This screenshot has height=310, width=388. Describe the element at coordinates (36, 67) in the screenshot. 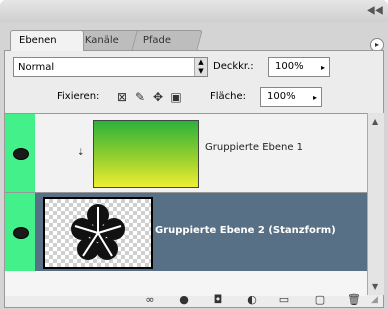

I see `blend-mode-value: Normal` at that location.